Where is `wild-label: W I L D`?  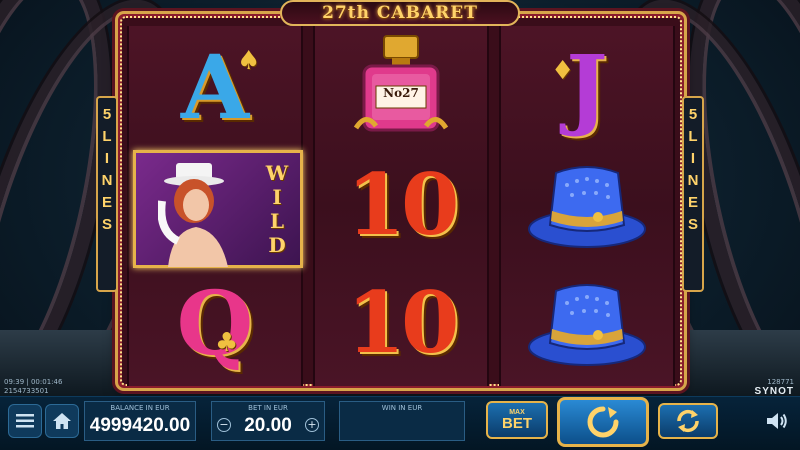
wild-label: W I L D is located at coordinates (277, 209).